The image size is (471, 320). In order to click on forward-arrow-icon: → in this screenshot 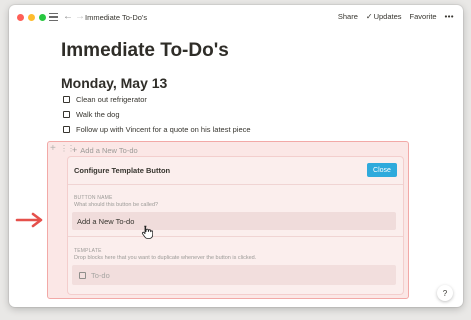, I will do `click(80, 17)`.